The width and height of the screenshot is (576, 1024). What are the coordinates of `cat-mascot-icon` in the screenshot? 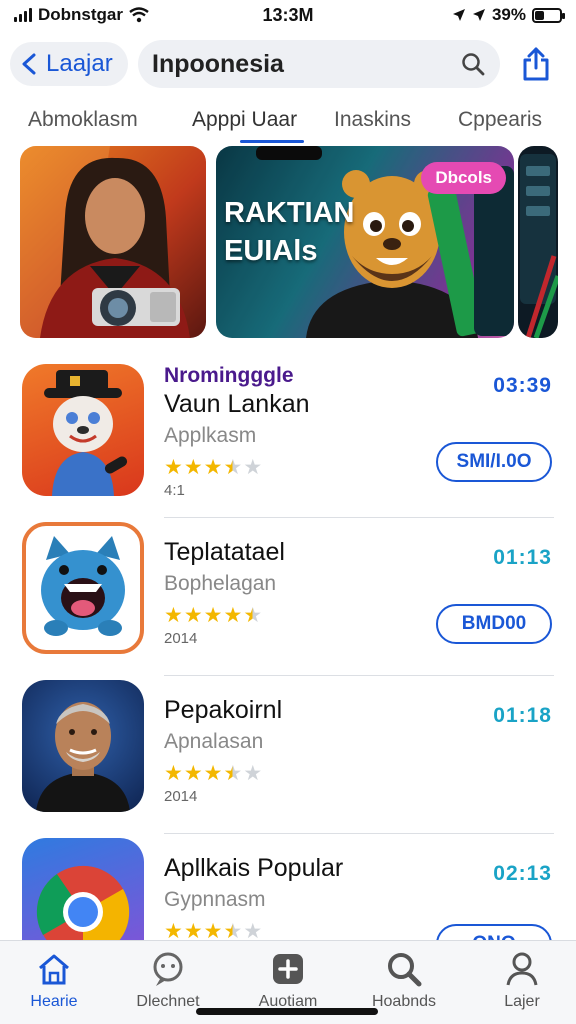 It's located at (83, 586).